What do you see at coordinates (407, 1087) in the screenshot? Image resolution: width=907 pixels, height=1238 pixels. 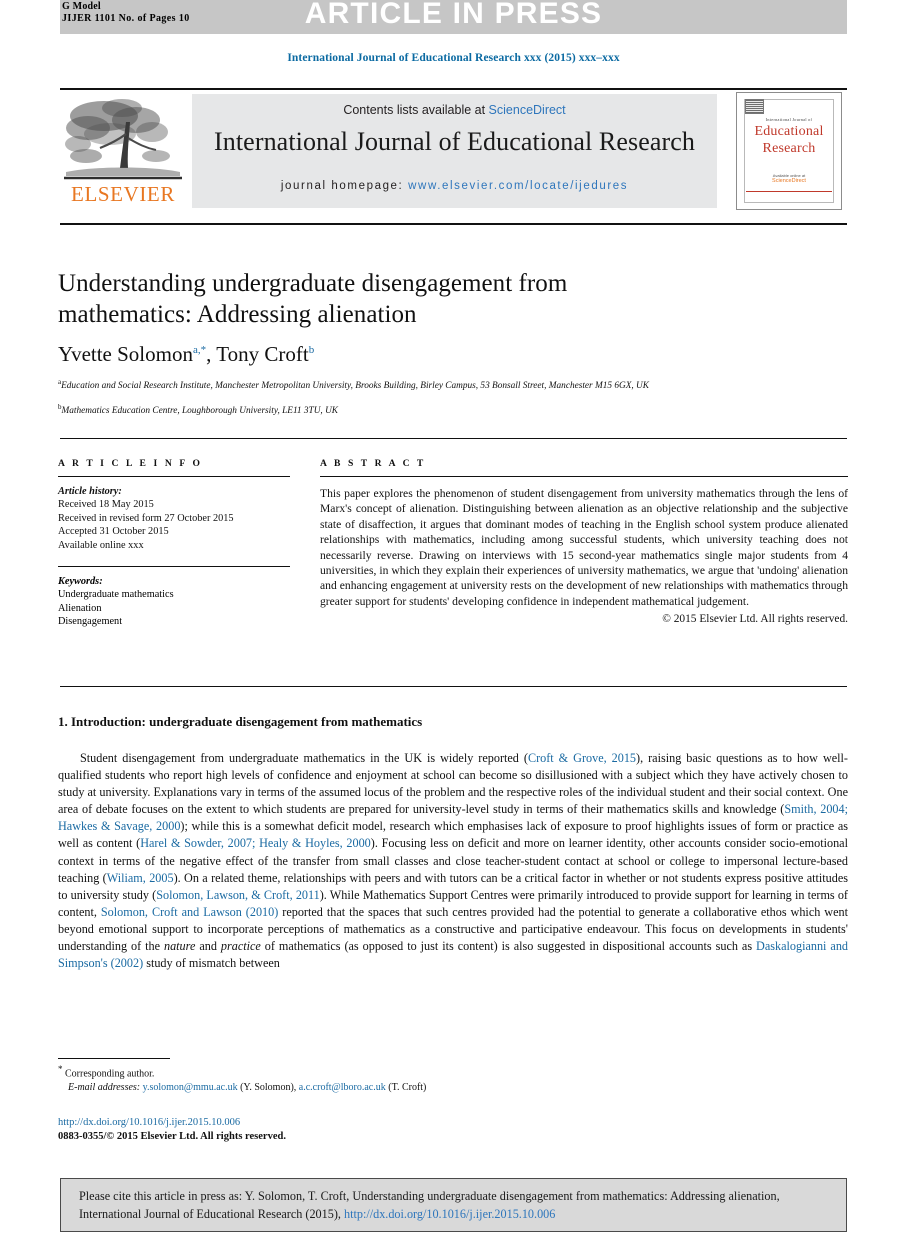 I see `email-person-croft: (T. Croft)` at bounding box center [407, 1087].